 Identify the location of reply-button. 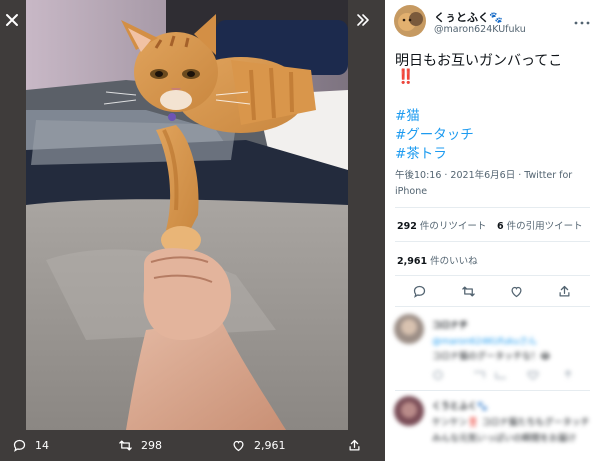
(421, 293).